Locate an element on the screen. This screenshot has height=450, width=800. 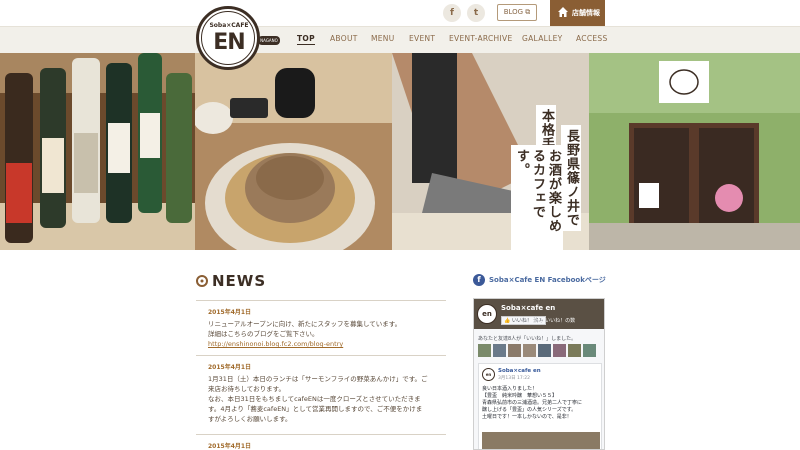
news-text: すがよろしくお願いします。 is located at coordinates (250, 419).